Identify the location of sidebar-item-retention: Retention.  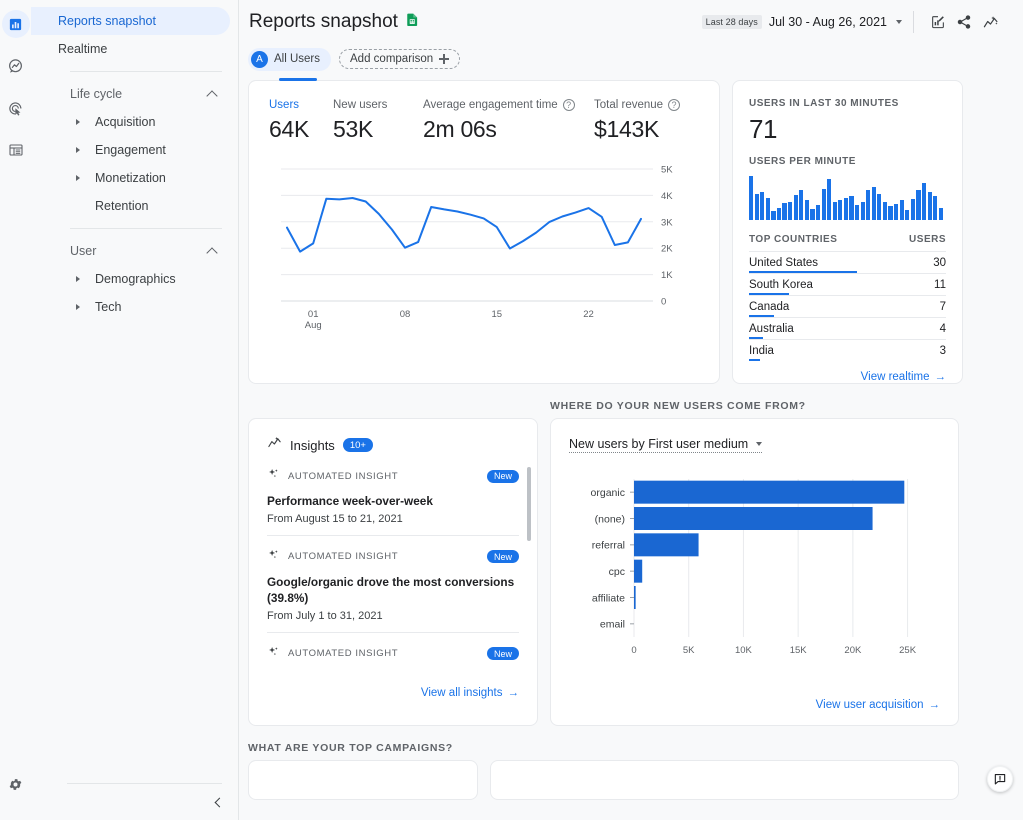
(130, 206).